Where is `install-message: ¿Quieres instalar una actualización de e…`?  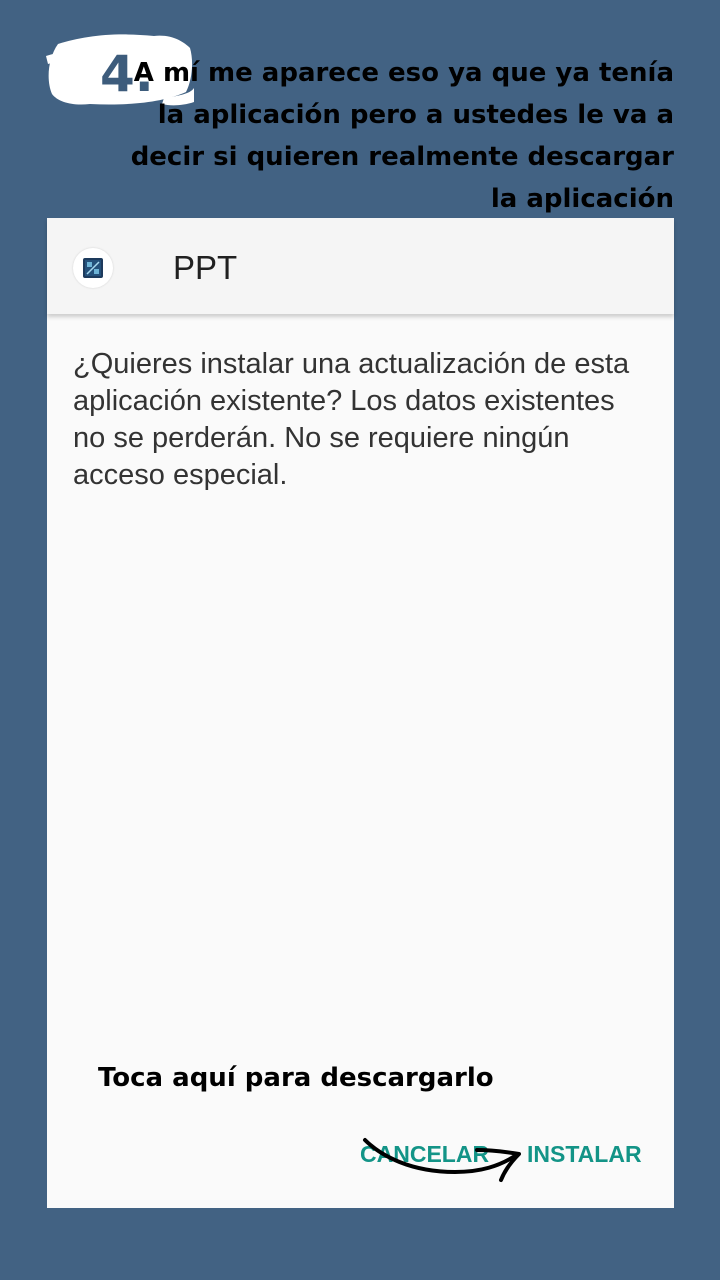
install-message: ¿Quieres instalar una actualización de e… is located at coordinates (351, 419).